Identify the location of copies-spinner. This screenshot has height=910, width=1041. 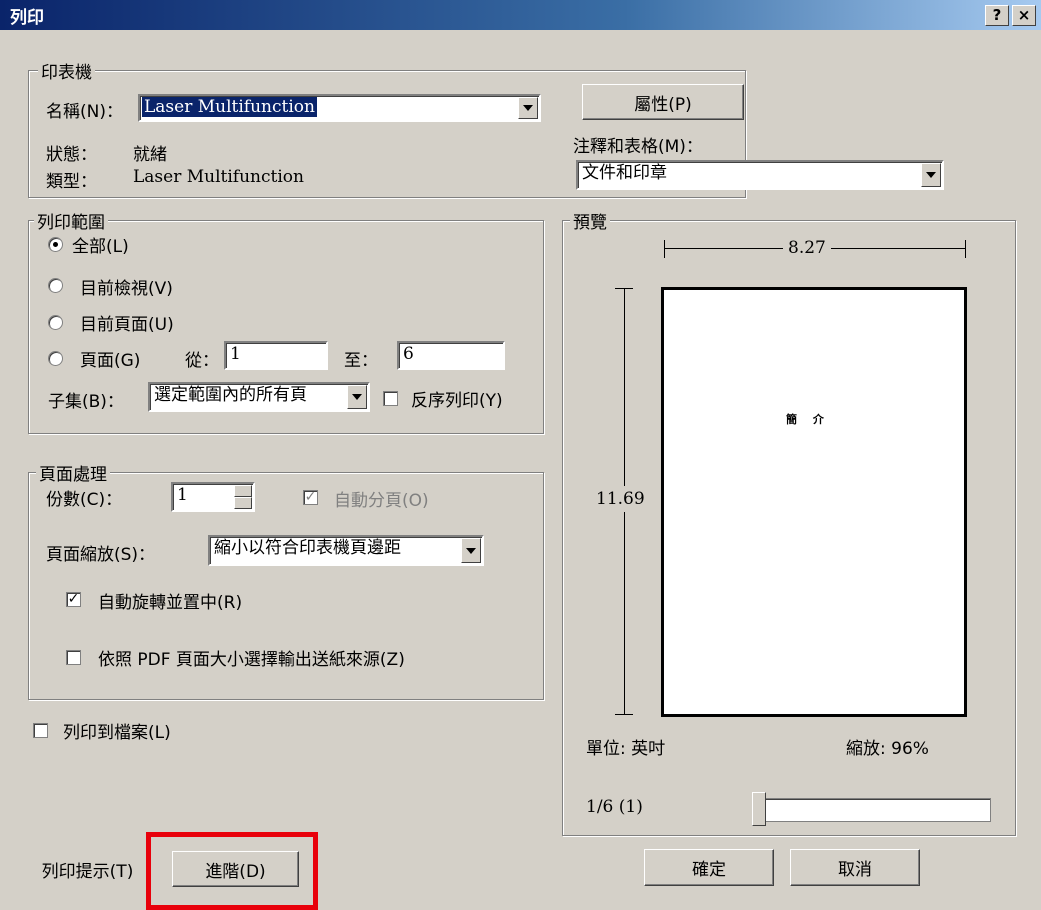
(243, 497).